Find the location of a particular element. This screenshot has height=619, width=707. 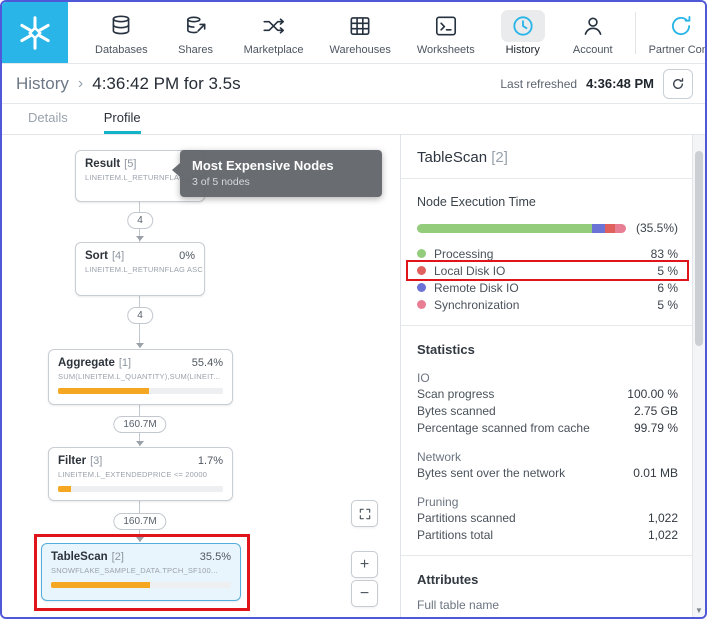

panel-title: TableScan [2] is located at coordinates (547, 157).